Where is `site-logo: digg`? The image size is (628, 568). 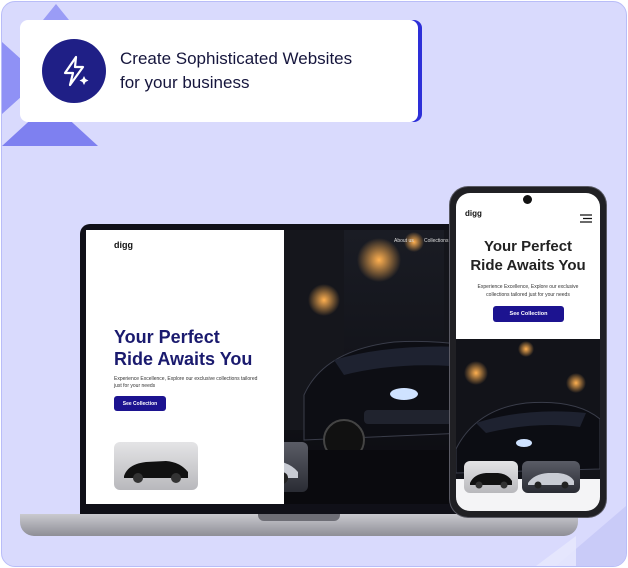 site-logo: digg is located at coordinates (123, 245).